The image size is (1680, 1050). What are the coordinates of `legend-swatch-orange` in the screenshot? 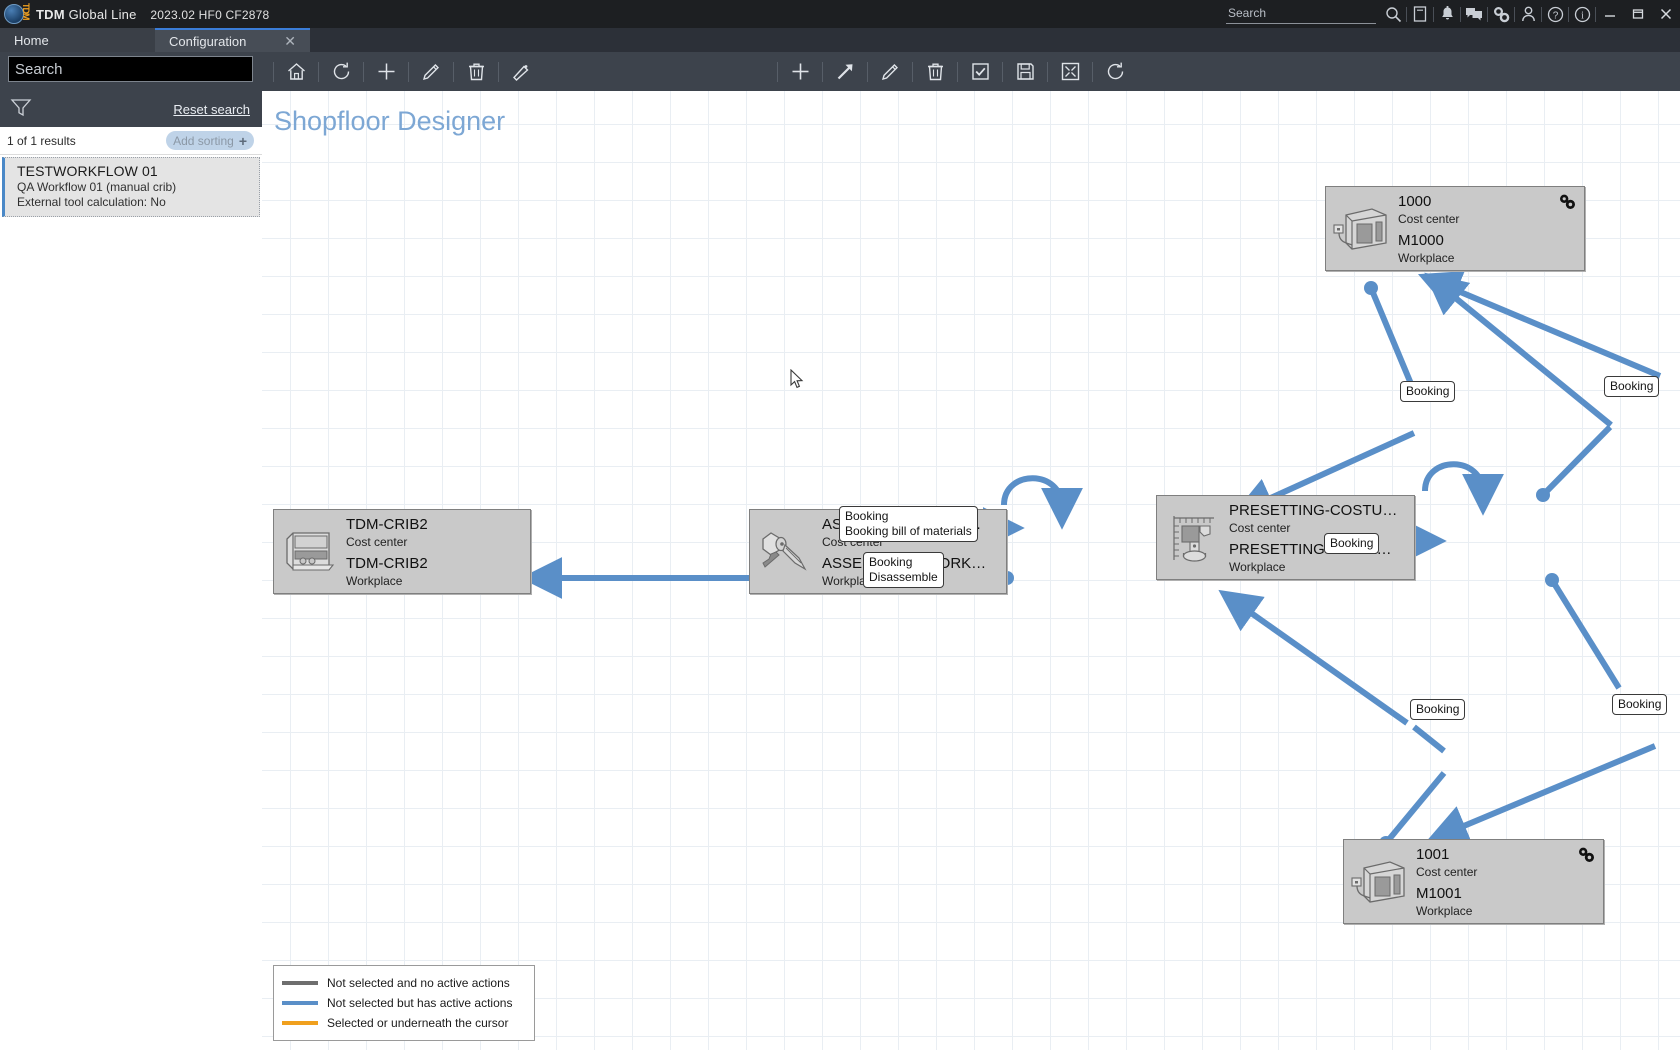 It's located at (300, 1023).